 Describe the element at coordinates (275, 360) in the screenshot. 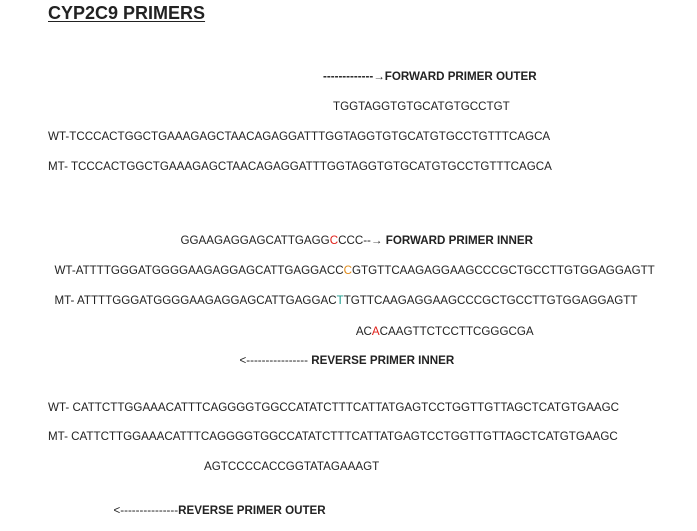

I see `reverse-primer-inner-arrow: <----------------` at that location.